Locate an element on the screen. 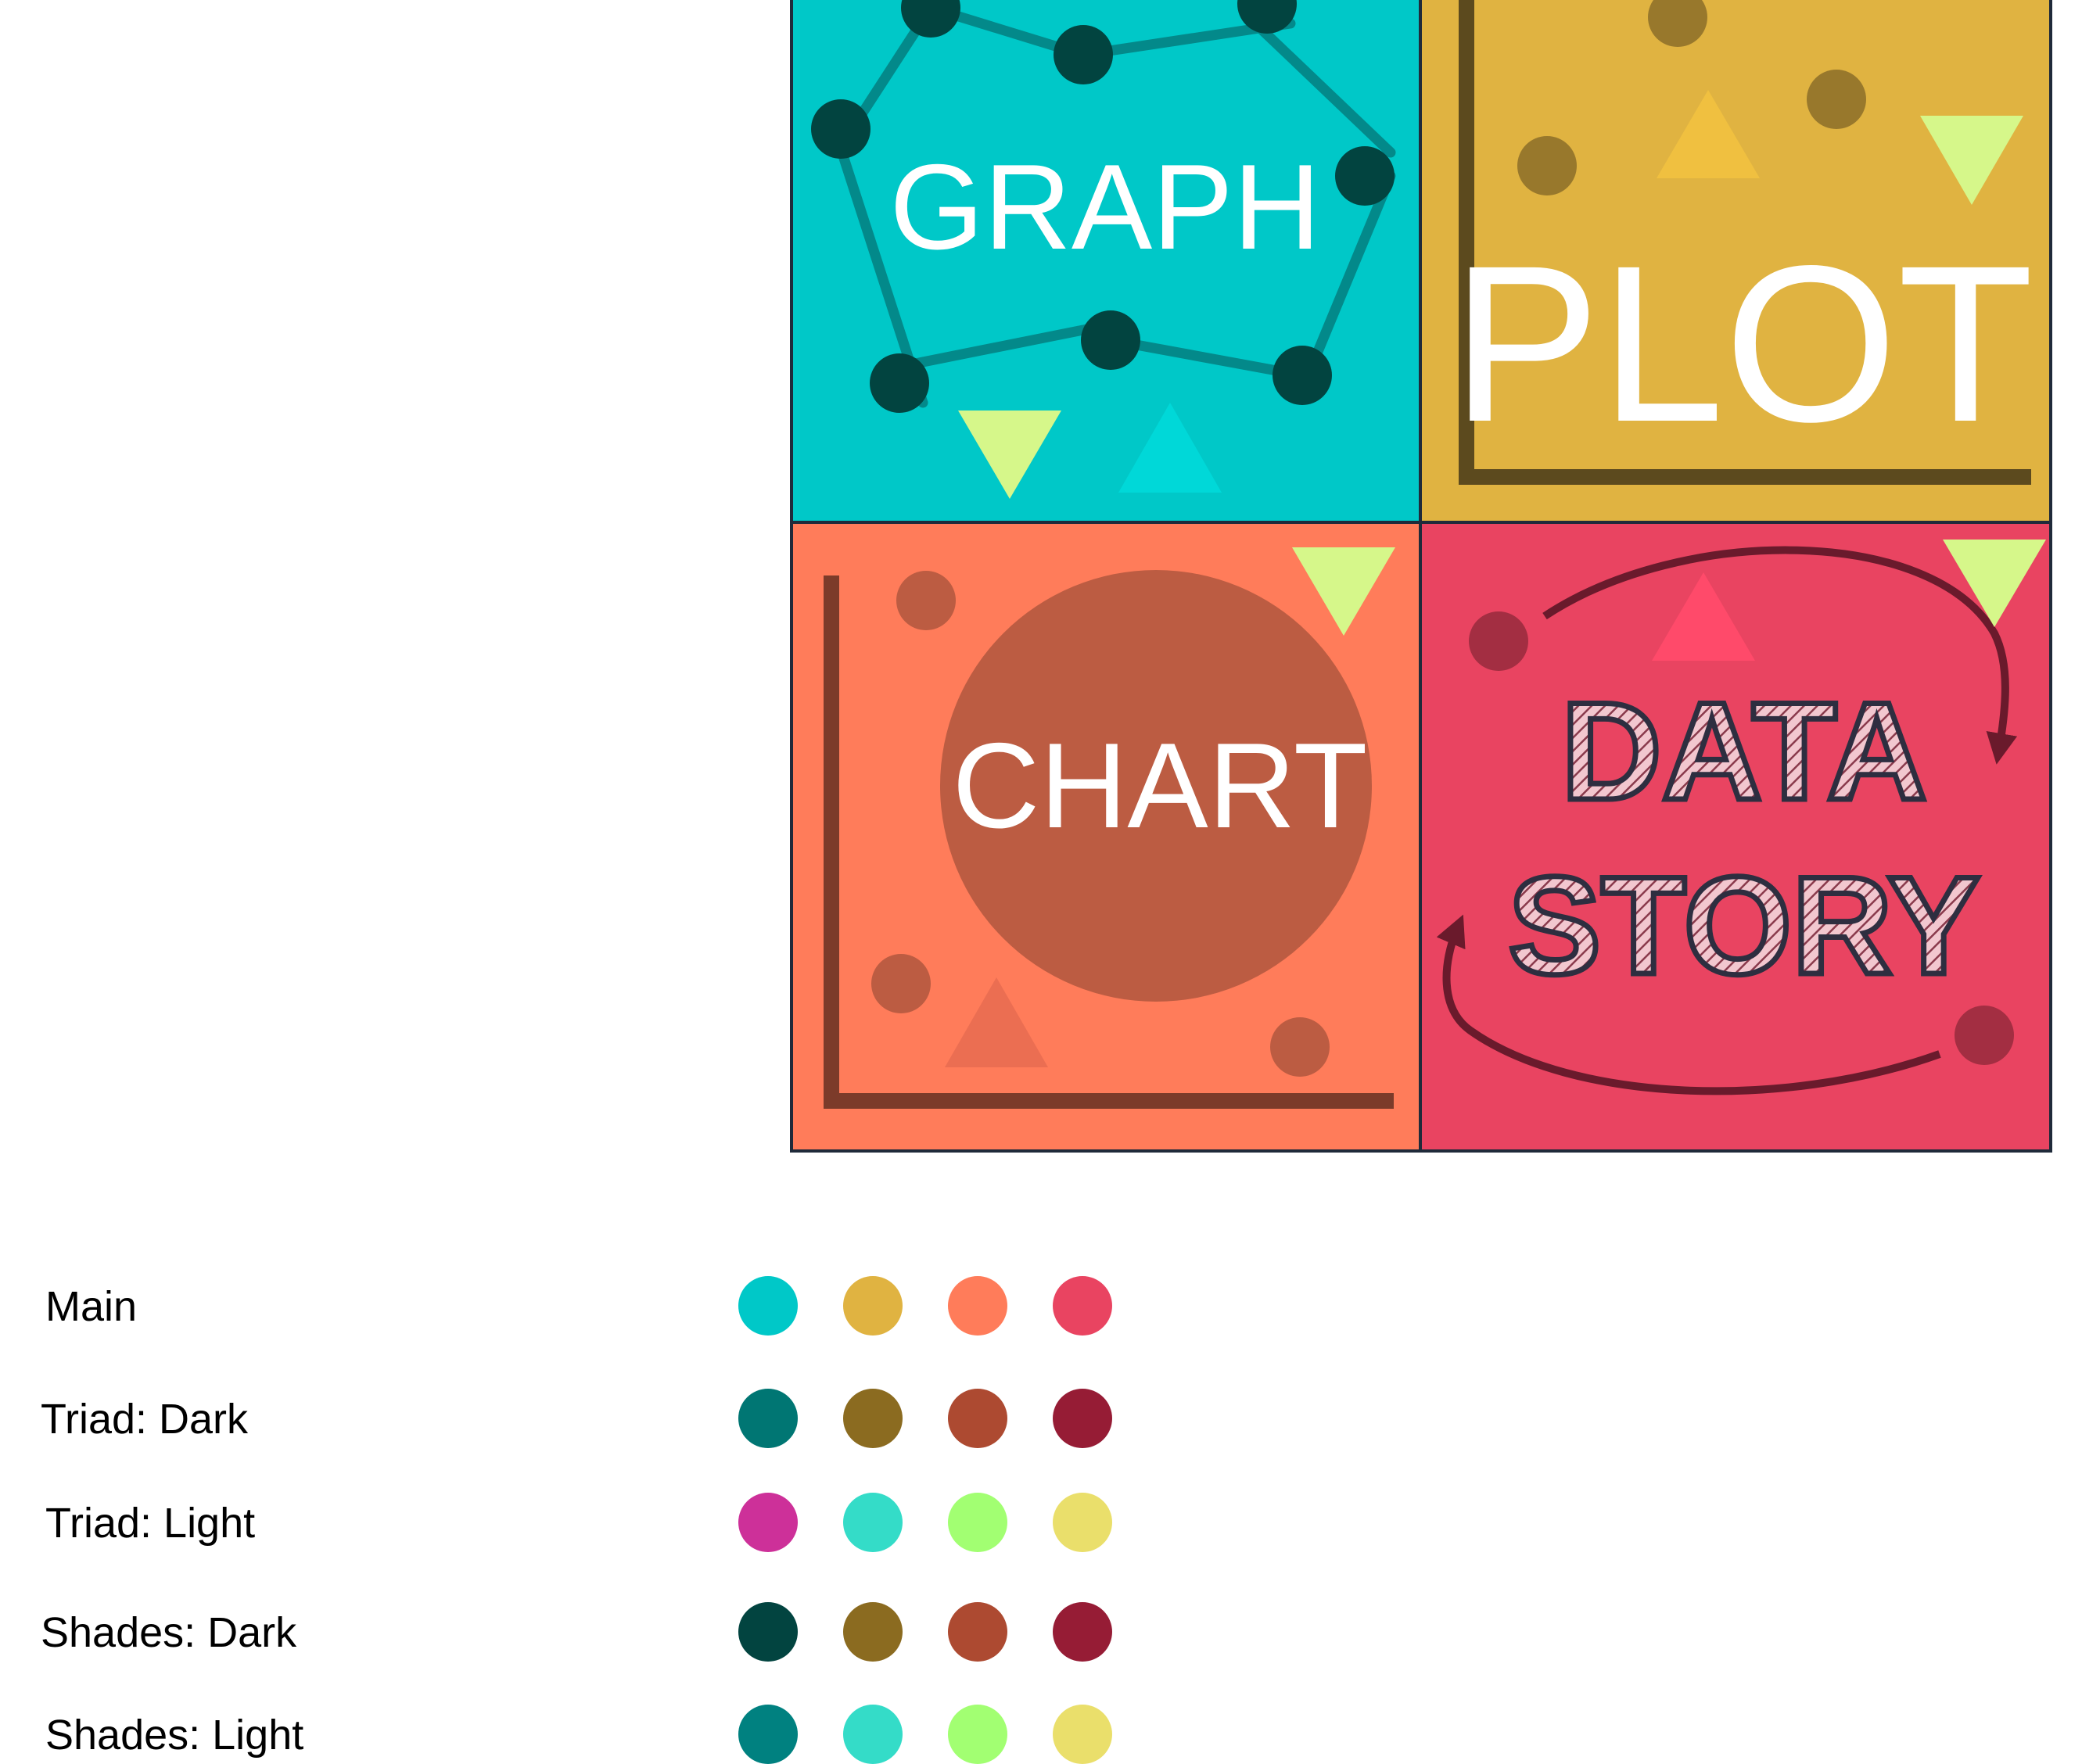  palette-row-label: Main is located at coordinates (91, 1306).